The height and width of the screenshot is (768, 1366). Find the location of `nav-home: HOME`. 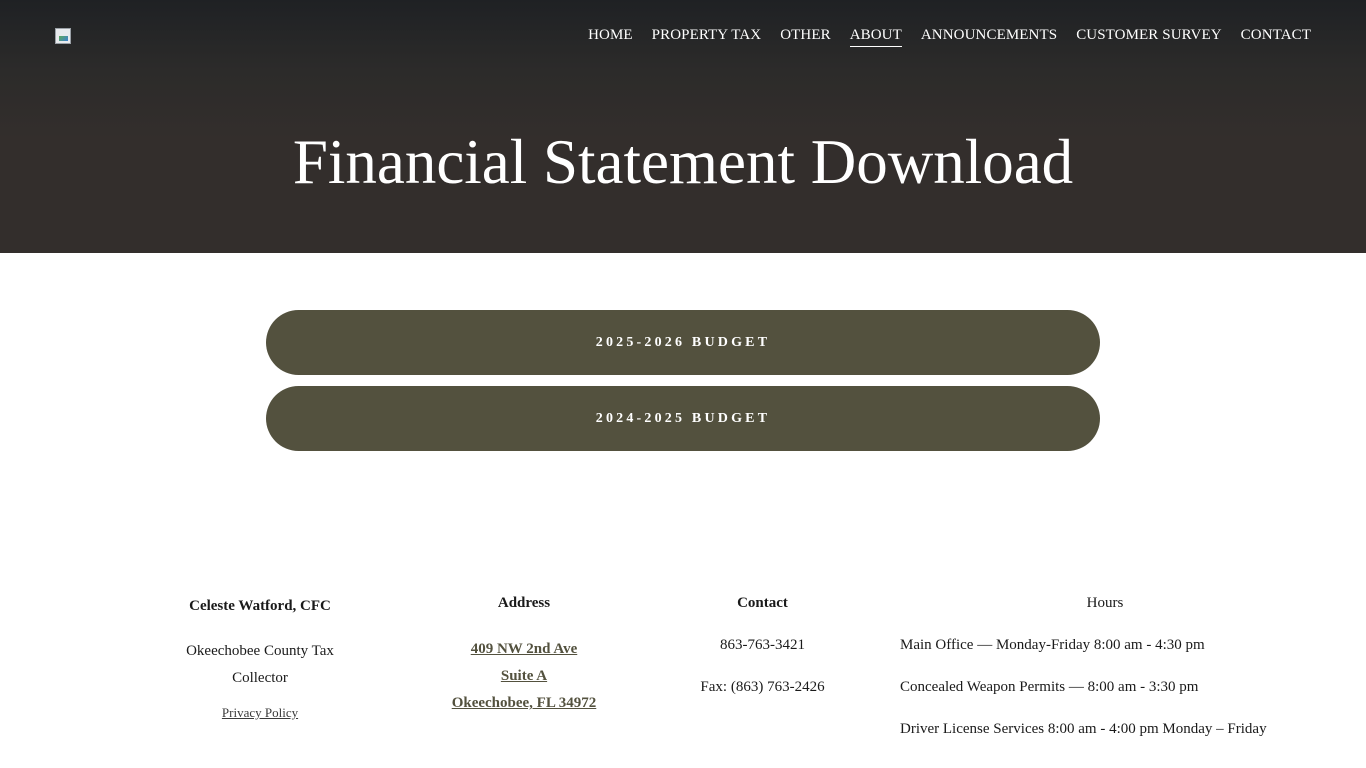

nav-home: HOME is located at coordinates (610, 36).